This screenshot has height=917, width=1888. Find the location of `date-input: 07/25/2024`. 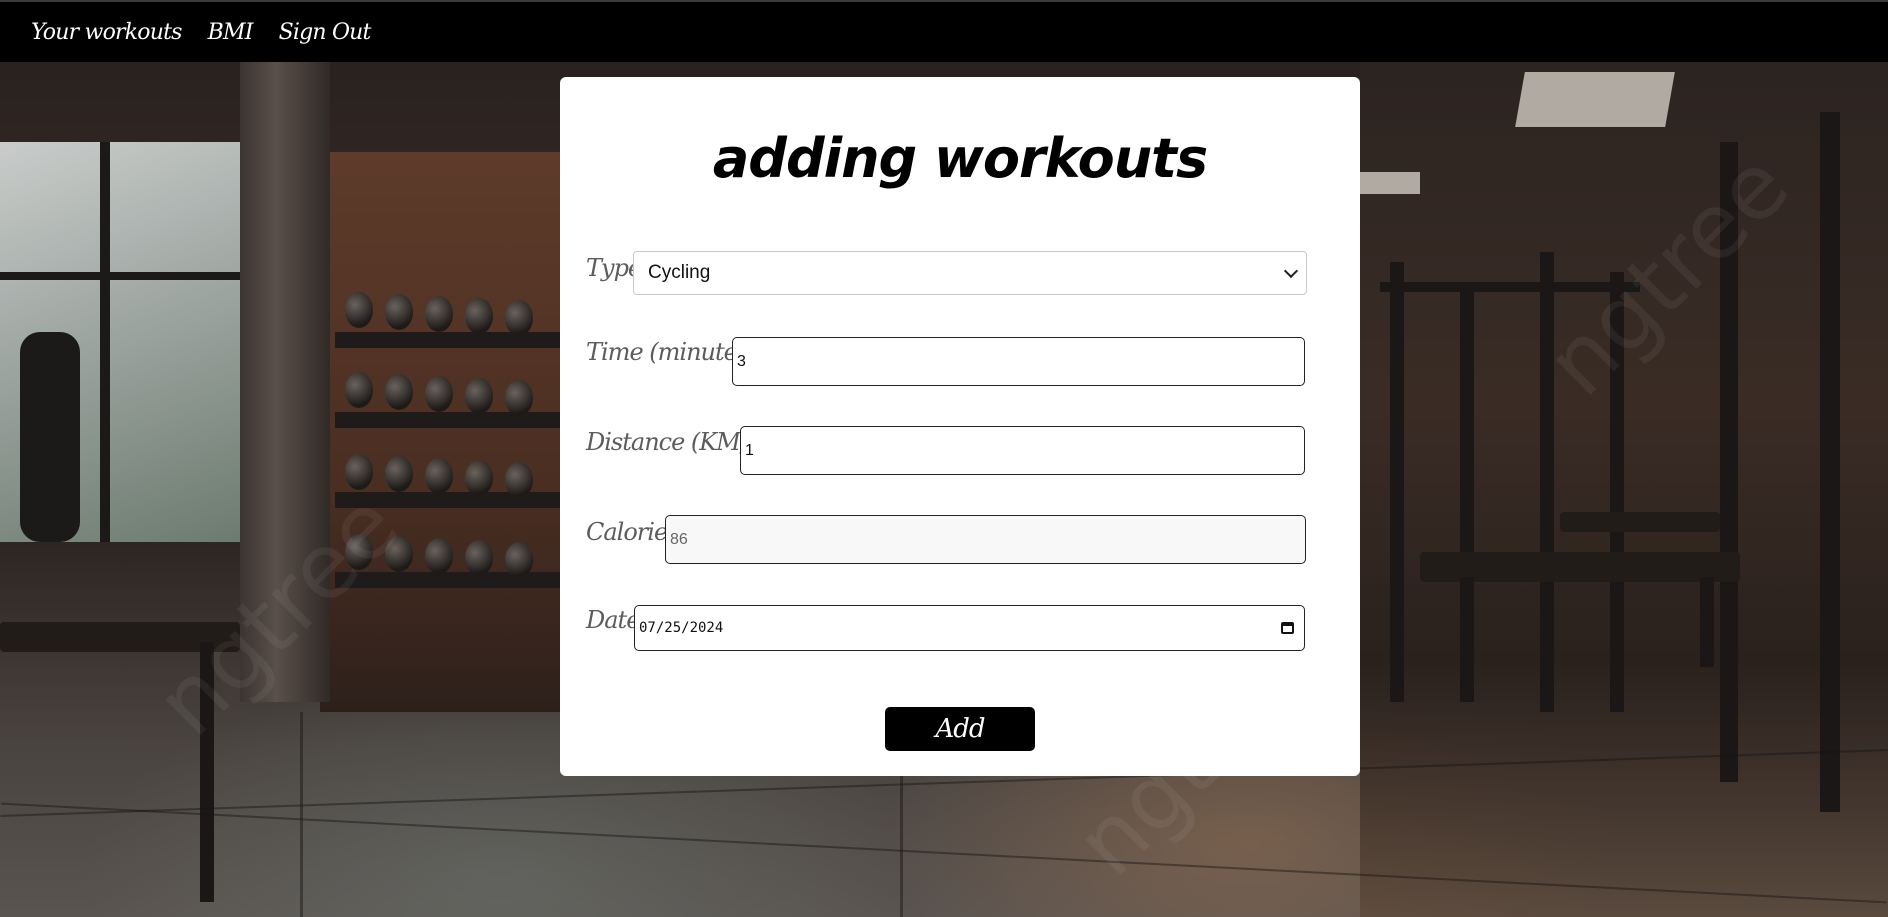

date-input: 07/25/2024 is located at coordinates (969, 628).